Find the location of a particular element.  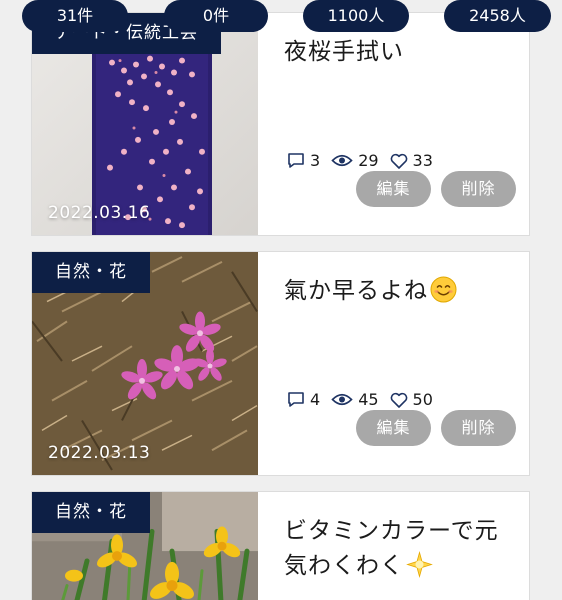

post-body: ビタミンカラーで元気わくわく is located at coordinates (393, 546).